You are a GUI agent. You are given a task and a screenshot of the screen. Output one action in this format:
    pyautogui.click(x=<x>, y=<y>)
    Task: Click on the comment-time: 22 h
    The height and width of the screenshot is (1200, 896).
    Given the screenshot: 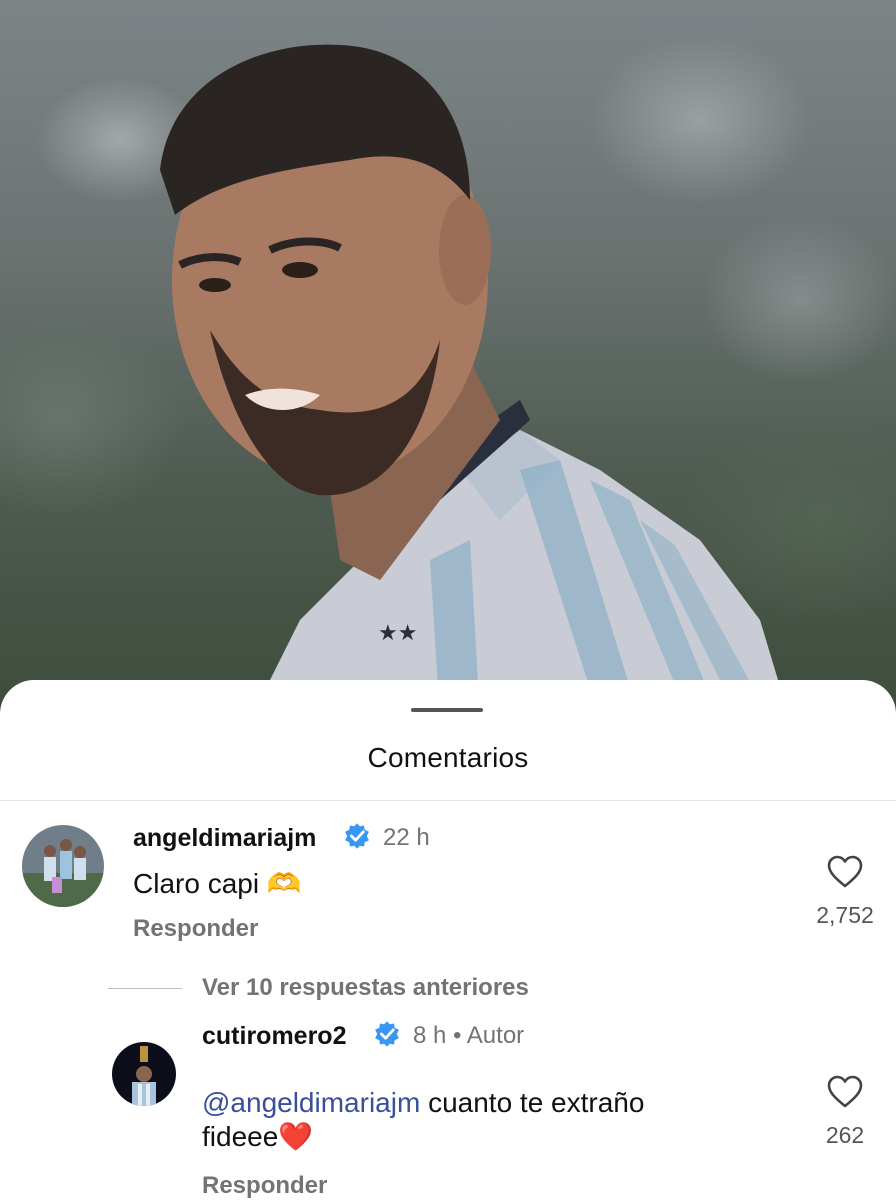 What is the action you would take?
    pyautogui.click(x=406, y=837)
    